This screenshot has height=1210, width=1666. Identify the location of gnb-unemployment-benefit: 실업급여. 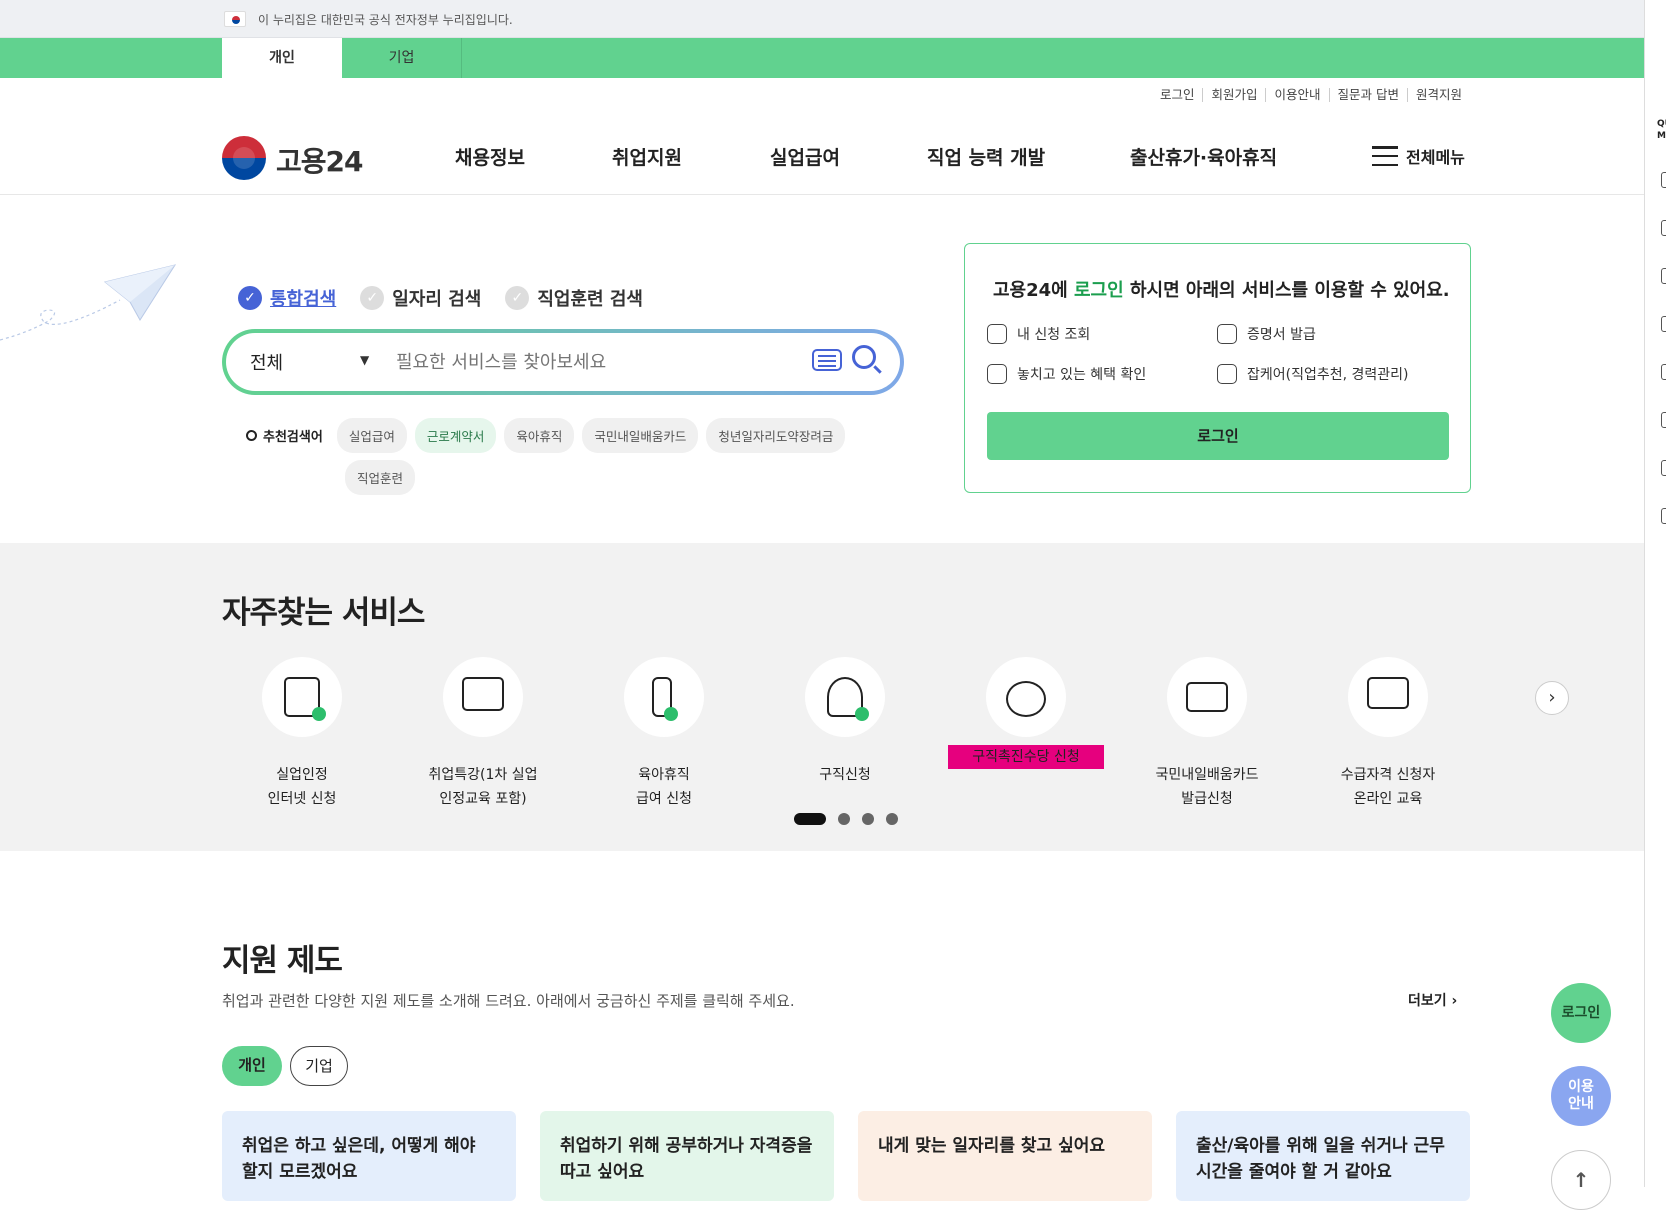
(805, 156).